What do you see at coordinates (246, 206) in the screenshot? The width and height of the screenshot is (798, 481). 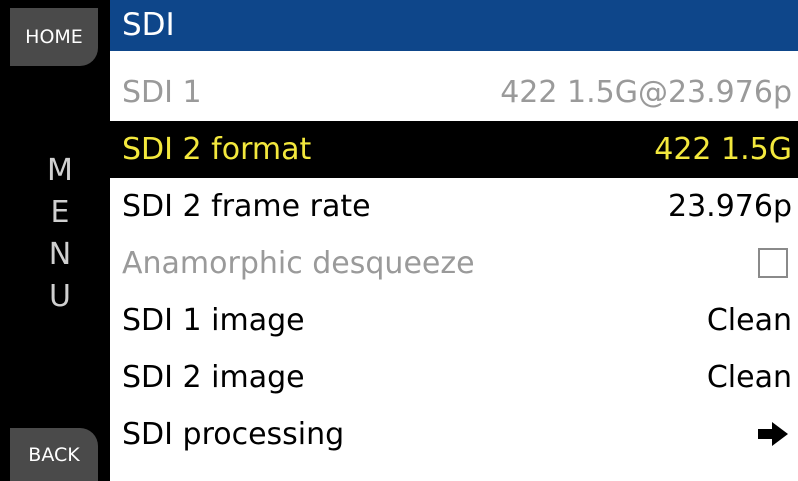 I see `menu-item-label: SDI 2 frame rate` at bounding box center [246, 206].